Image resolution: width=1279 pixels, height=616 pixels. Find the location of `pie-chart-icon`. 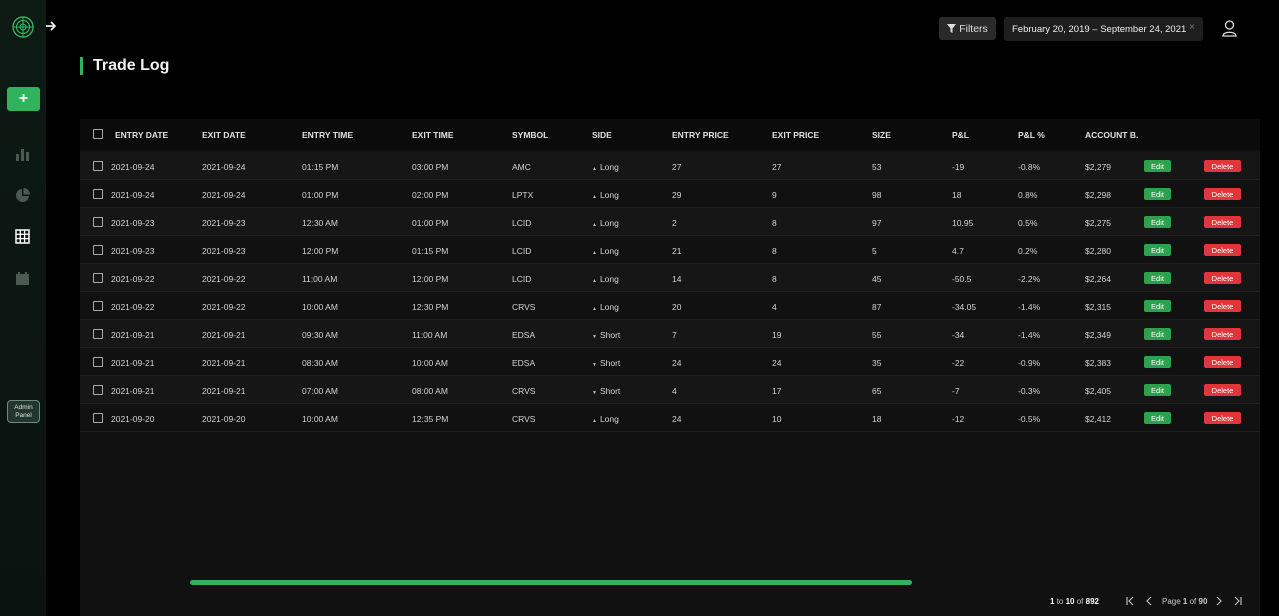

pie-chart-icon is located at coordinates (22, 195).